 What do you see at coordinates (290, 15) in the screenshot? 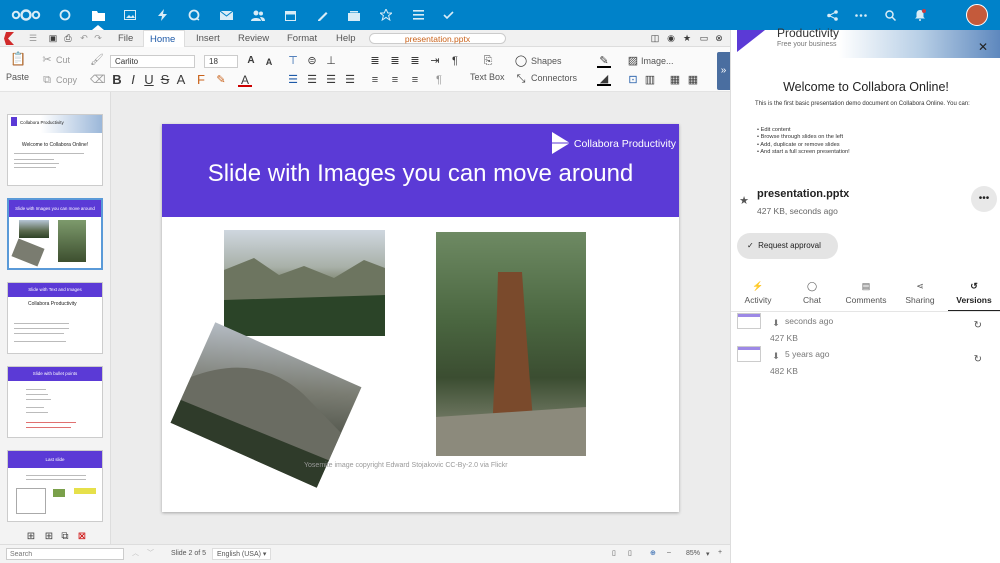
I see `calendar-icon` at bounding box center [290, 15].